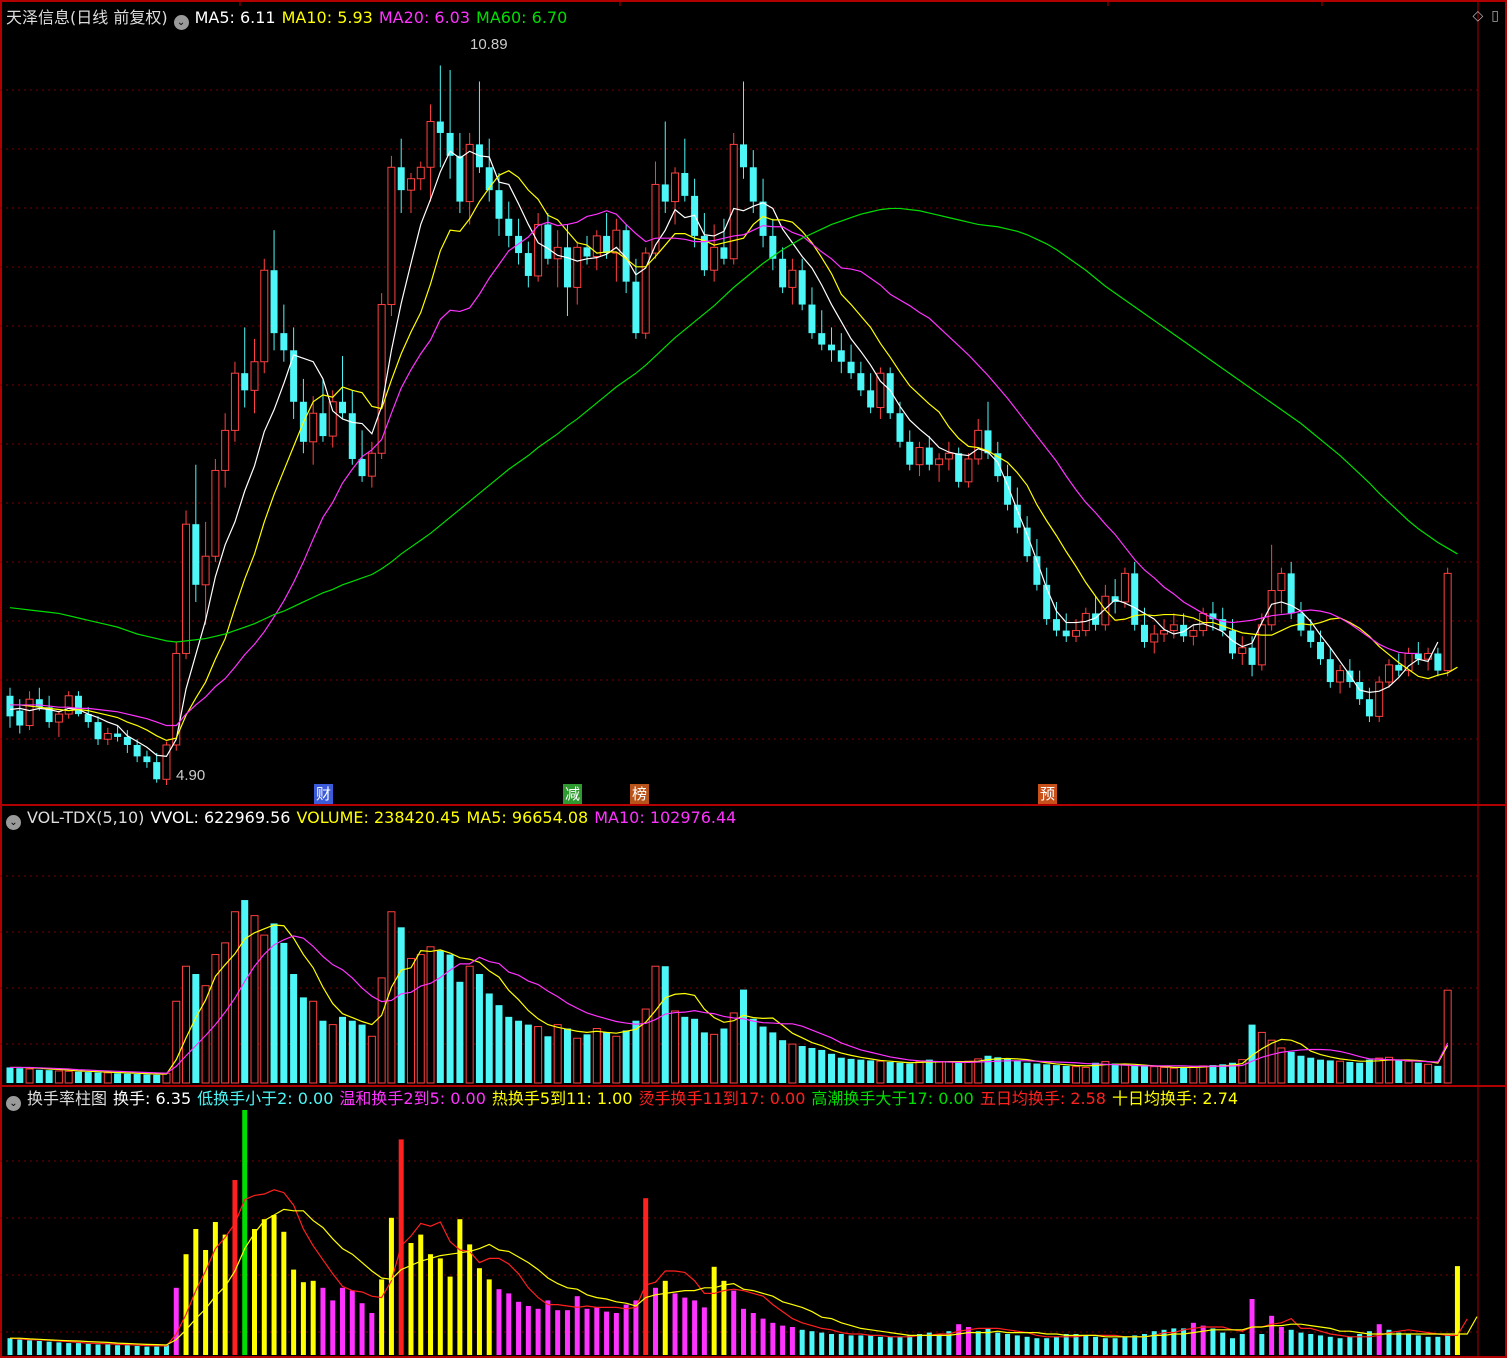 Image resolution: width=1507 pixels, height=1358 pixels. What do you see at coordinates (665, 817) in the screenshot?
I see `vol-ma10-readout: MA10: 102976.44` at bounding box center [665, 817].